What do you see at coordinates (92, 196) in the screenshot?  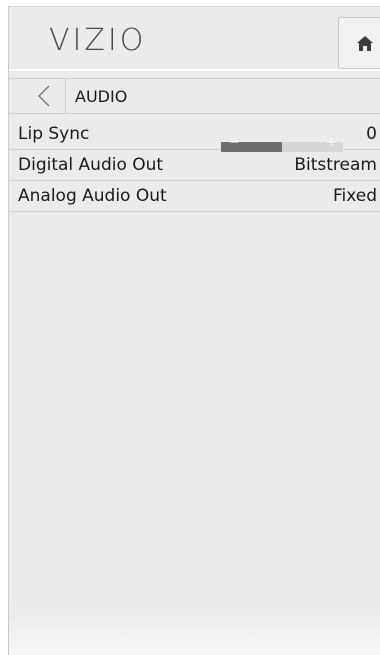 I see `menu-item-label: Analog Audio Out` at bounding box center [92, 196].